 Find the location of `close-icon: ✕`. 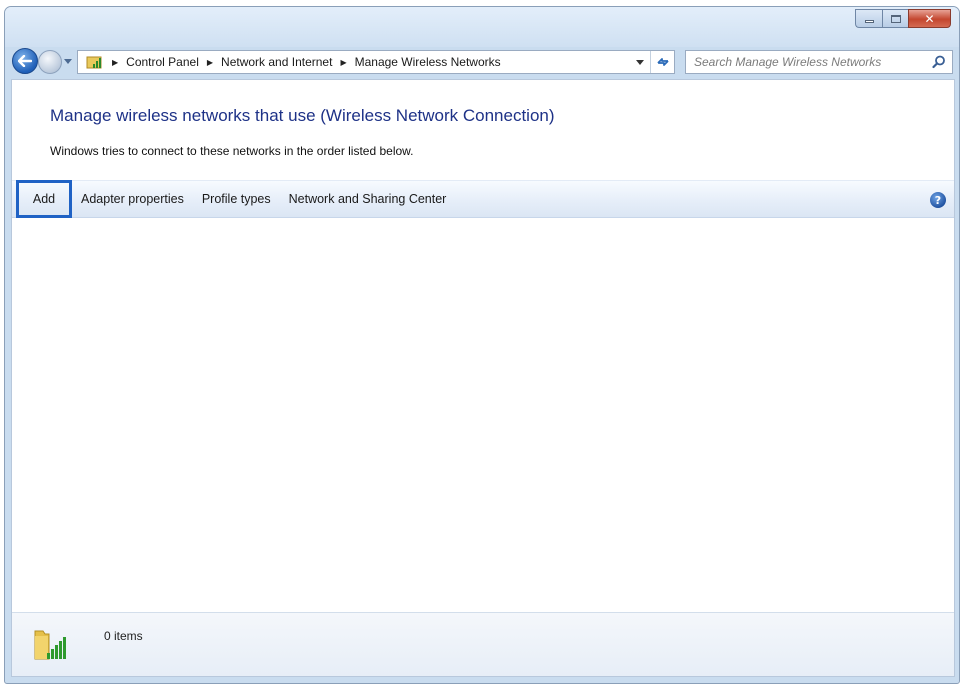

close-icon: ✕ is located at coordinates (929, 18).